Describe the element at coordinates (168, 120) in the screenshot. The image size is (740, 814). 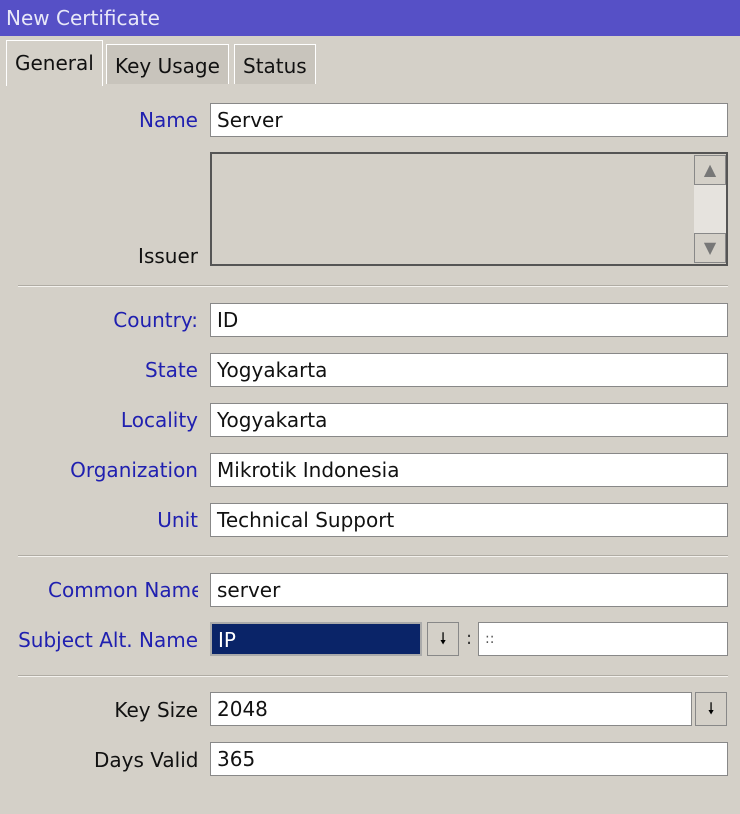
I see `name-label: Name` at that location.